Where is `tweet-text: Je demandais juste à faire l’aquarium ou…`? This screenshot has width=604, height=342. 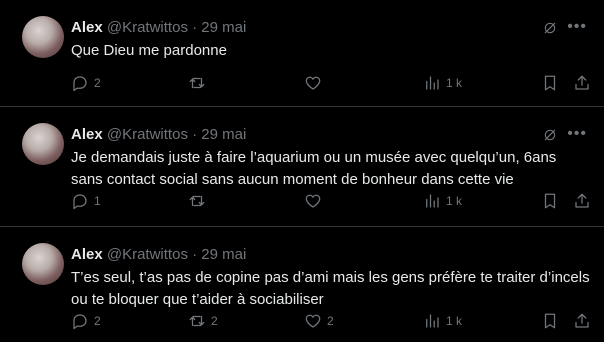
tweet-text: Je demandais juste à faire l’aquarium ou… is located at coordinates (314, 168).